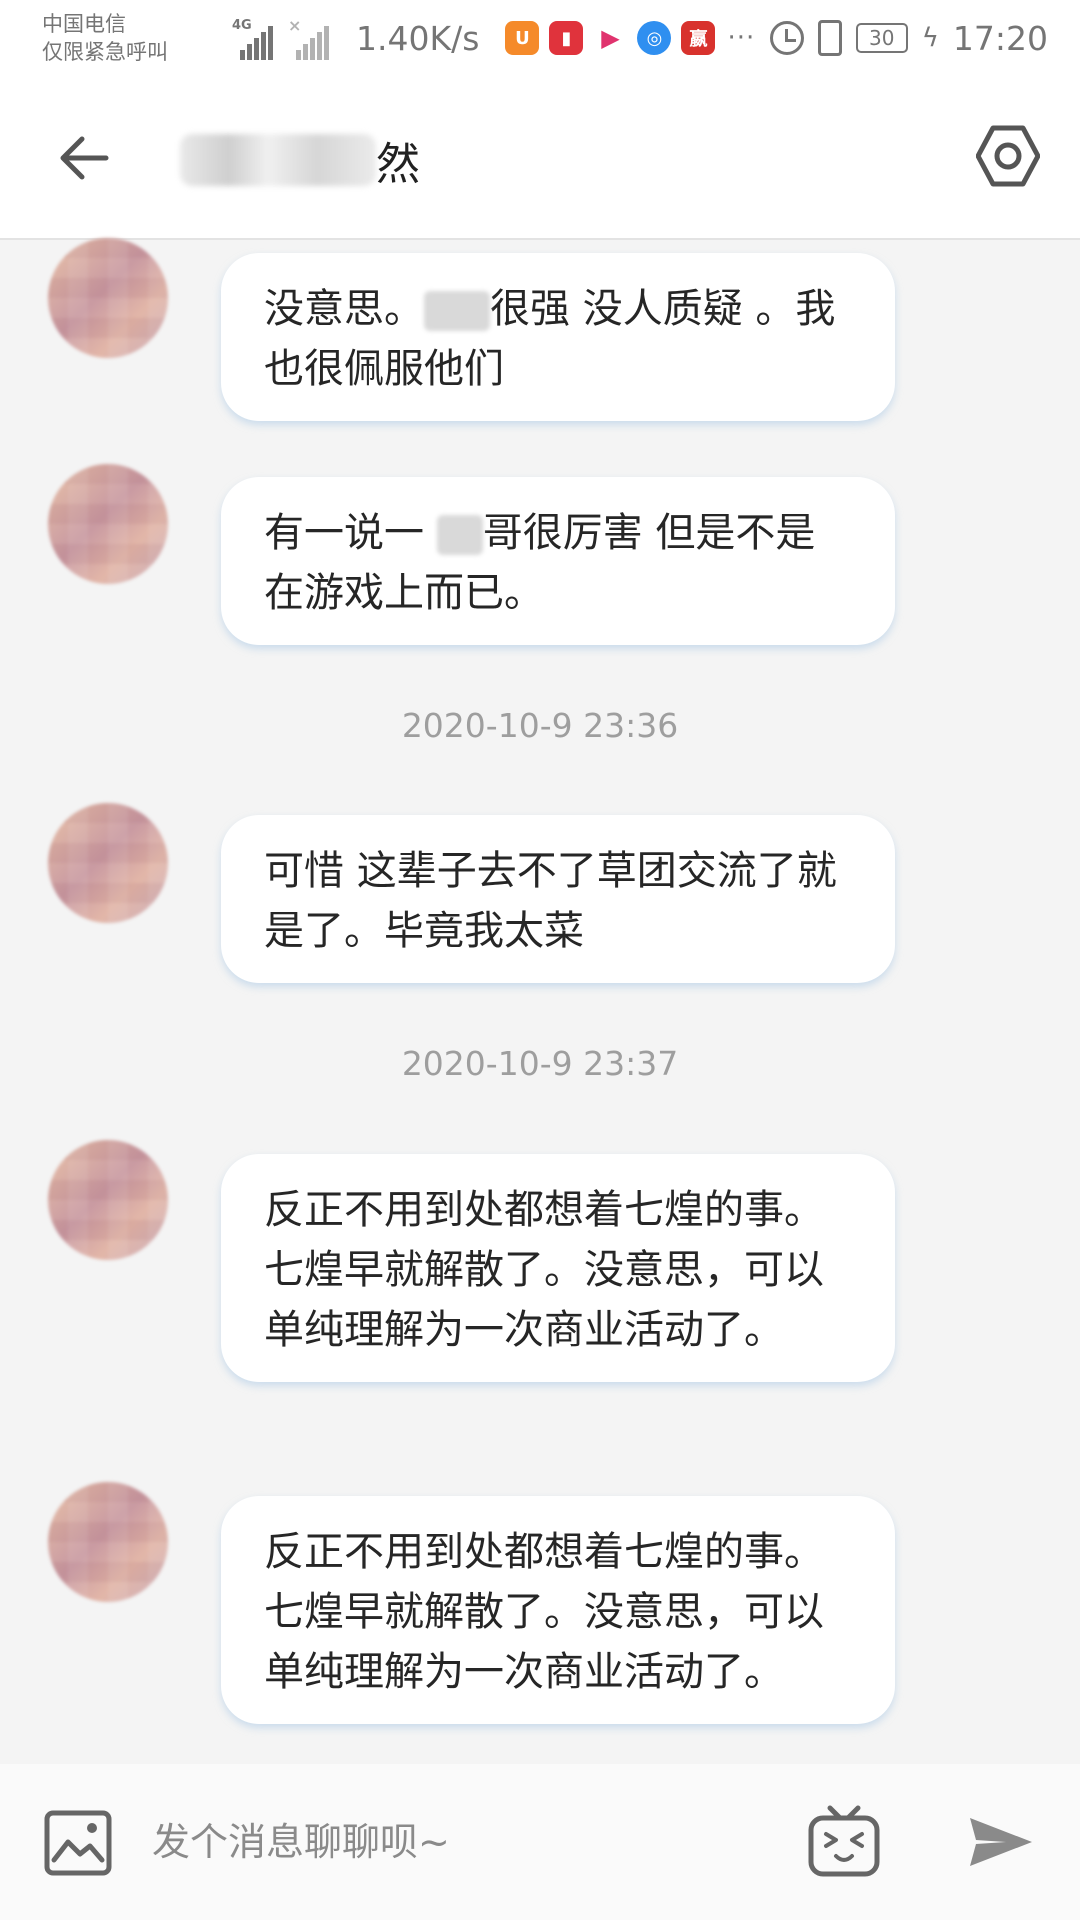 The width and height of the screenshot is (1080, 1920). I want to click on message-input-bar, so click(540, 1842).